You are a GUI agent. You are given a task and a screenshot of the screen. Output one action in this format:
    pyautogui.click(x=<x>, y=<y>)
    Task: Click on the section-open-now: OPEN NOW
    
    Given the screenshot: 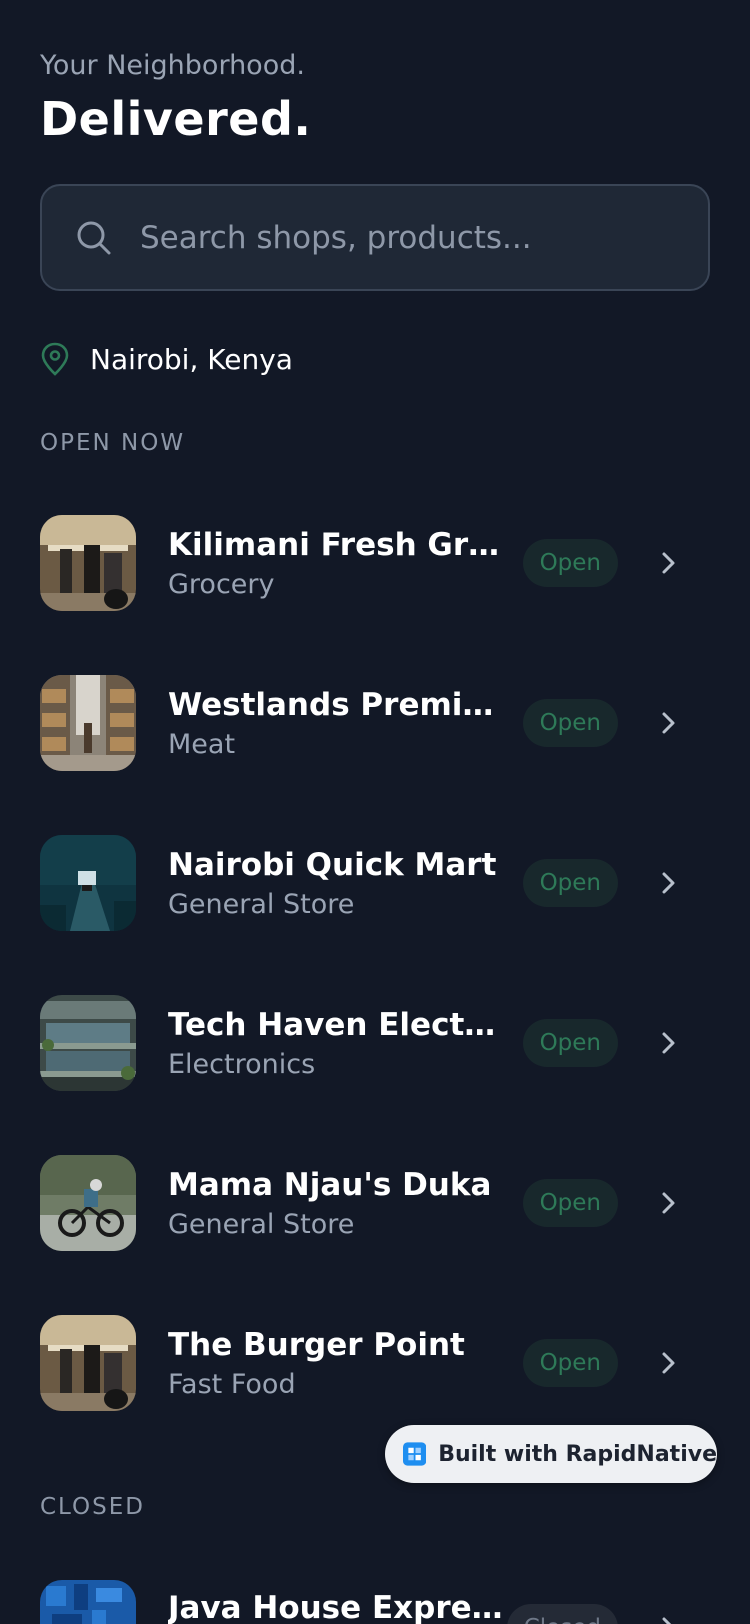 What is the action you would take?
    pyautogui.click(x=113, y=443)
    